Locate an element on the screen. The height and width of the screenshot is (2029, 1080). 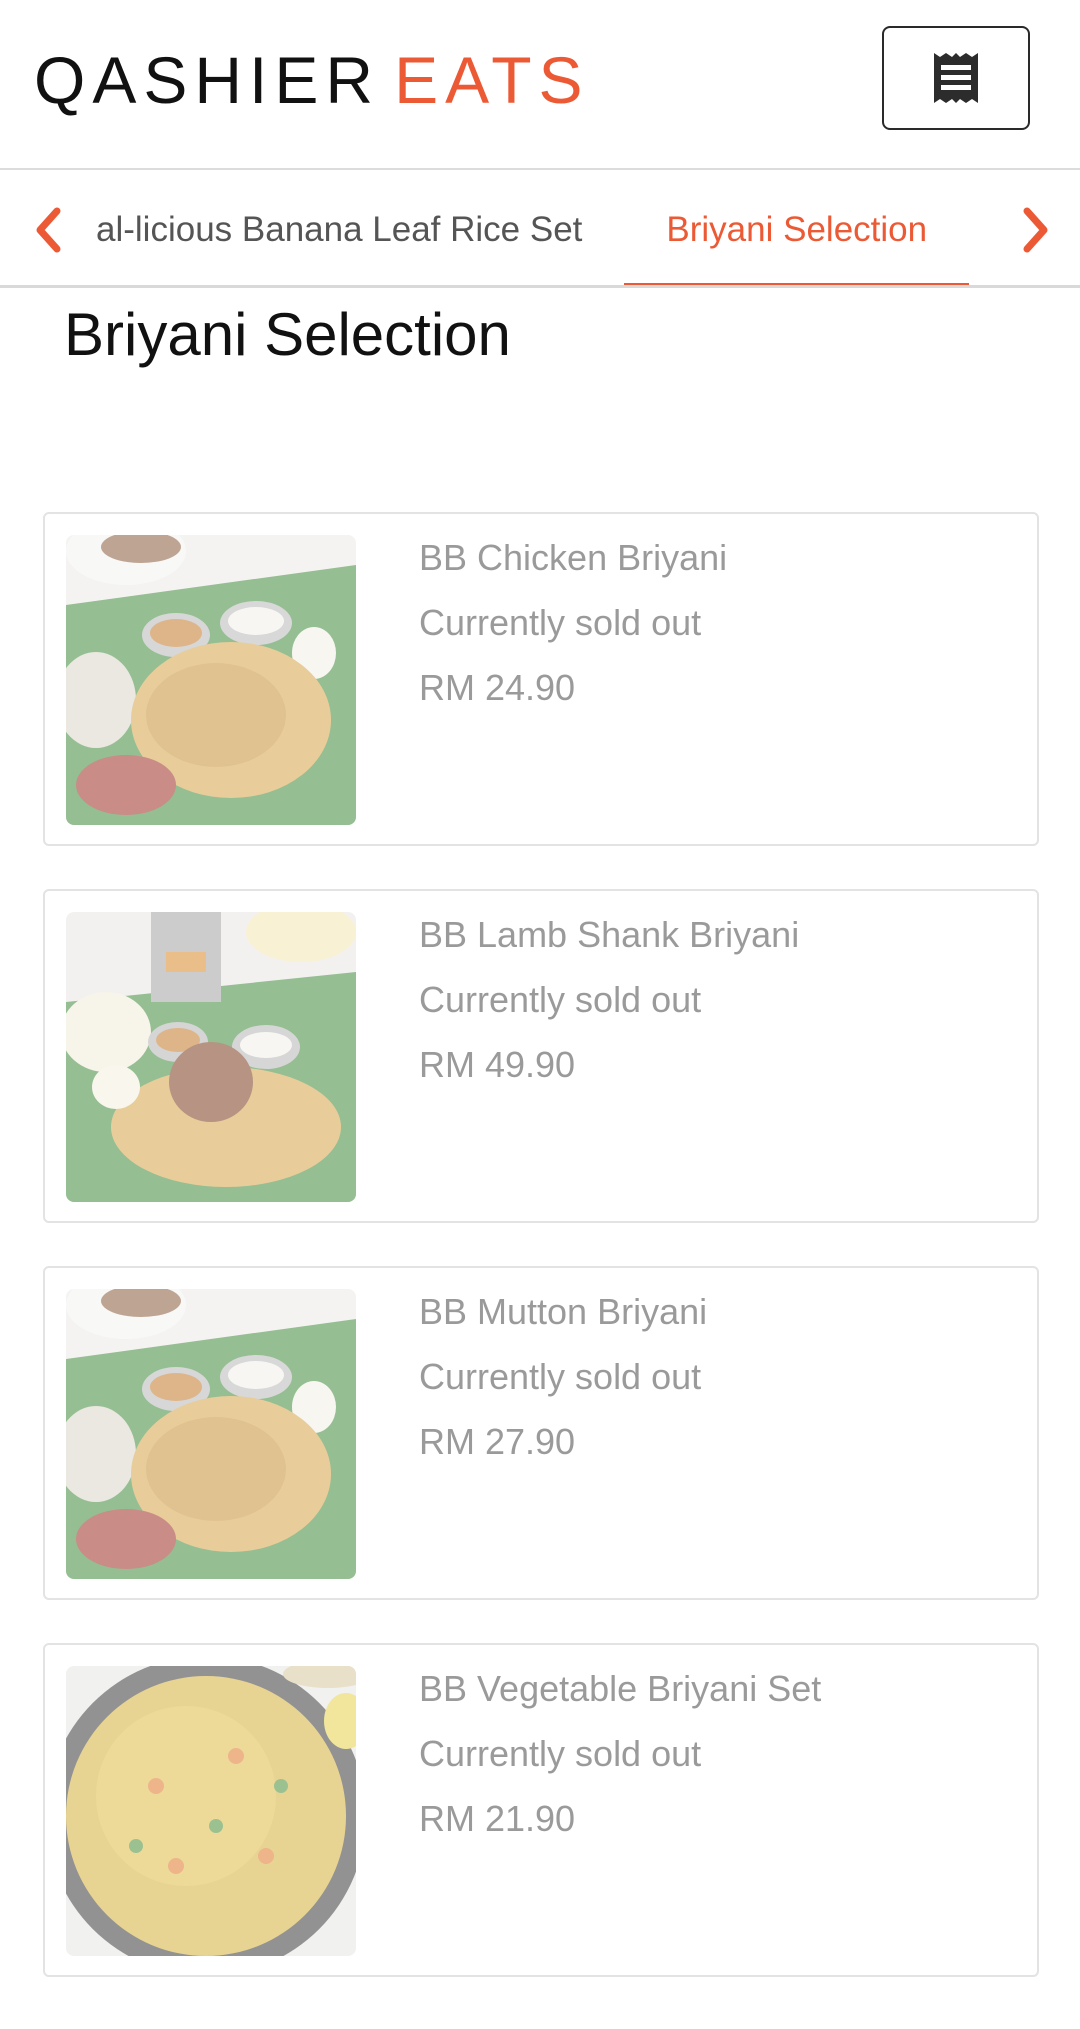
item-price: RM 24.90 is located at coordinates (497, 687).